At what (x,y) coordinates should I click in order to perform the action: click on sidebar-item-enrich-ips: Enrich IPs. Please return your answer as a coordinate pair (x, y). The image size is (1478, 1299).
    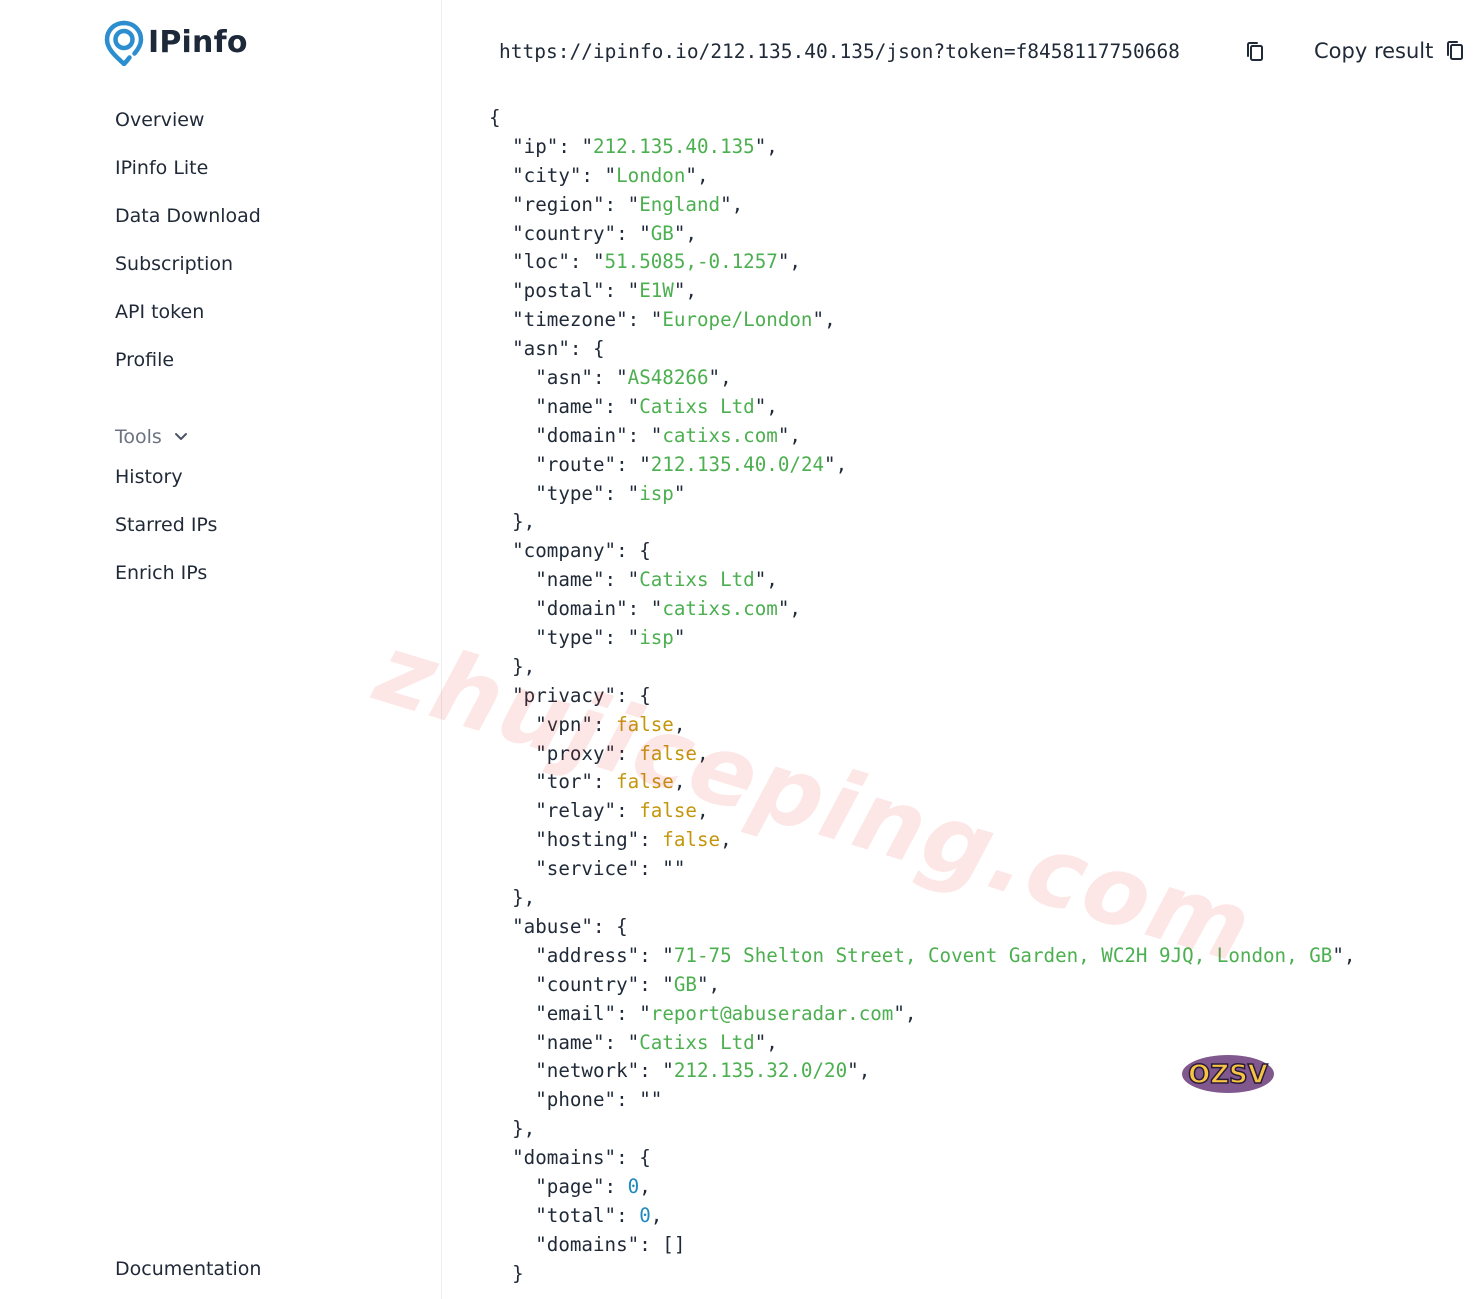
    Looking at the image, I should click on (161, 573).